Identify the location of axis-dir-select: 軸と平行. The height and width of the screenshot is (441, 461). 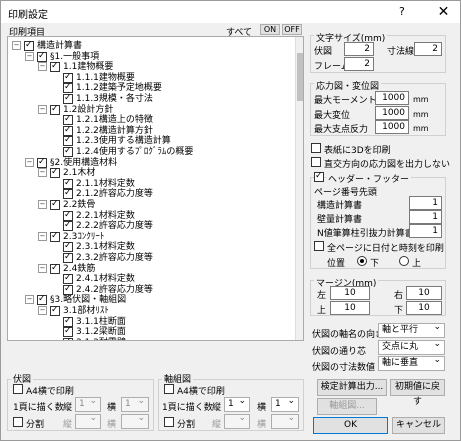
(411, 329).